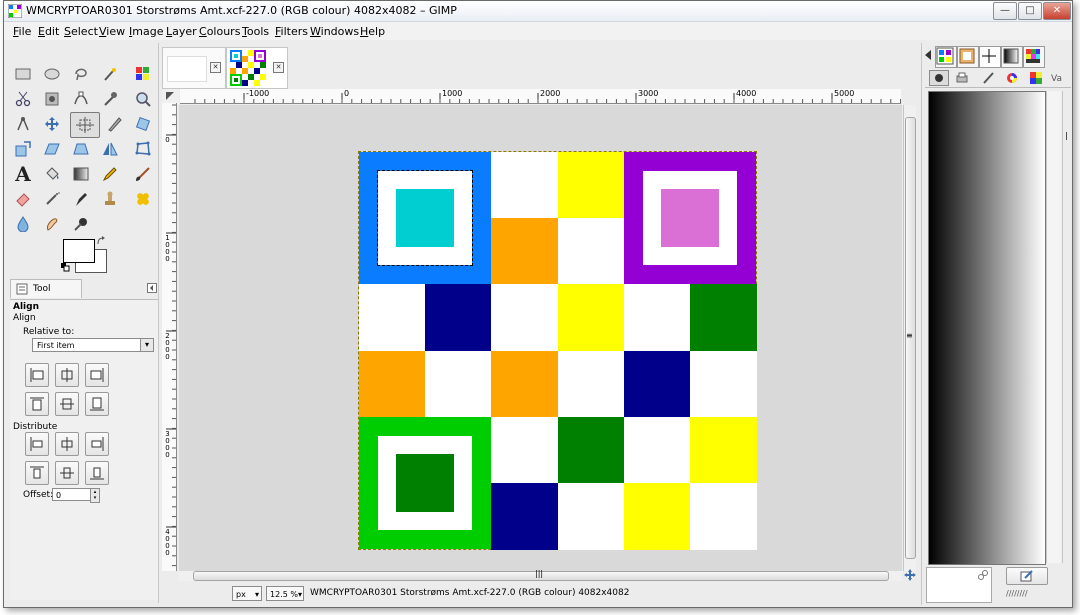  What do you see at coordinates (247, 593) in the screenshot?
I see `unit-combo: px ▾` at bounding box center [247, 593].